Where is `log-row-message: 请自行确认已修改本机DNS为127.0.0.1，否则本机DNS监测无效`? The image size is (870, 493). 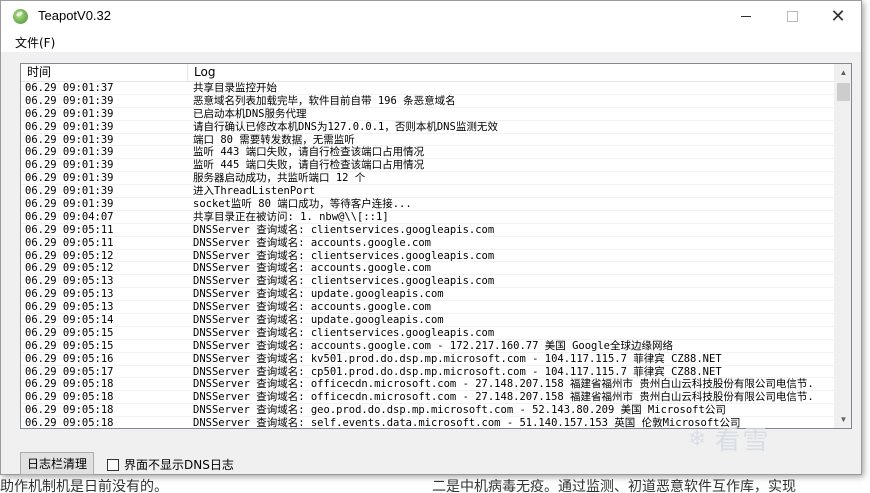 log-row-message: 请自行确认已修改本机DNS为127.0.0.1，否则本机DNS监测无效 is located at coordinates (345, 126).